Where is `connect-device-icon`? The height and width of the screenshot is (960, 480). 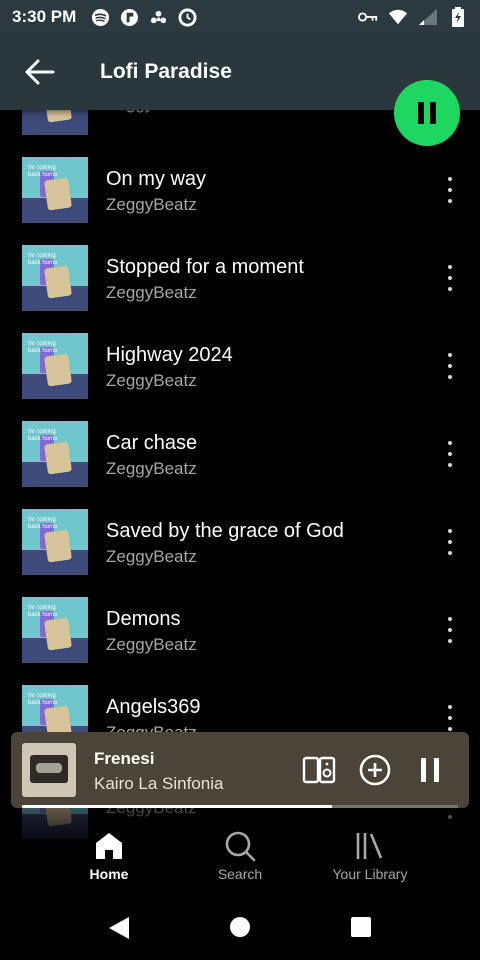 connect-device-icon is located at coordinates (319, 770).